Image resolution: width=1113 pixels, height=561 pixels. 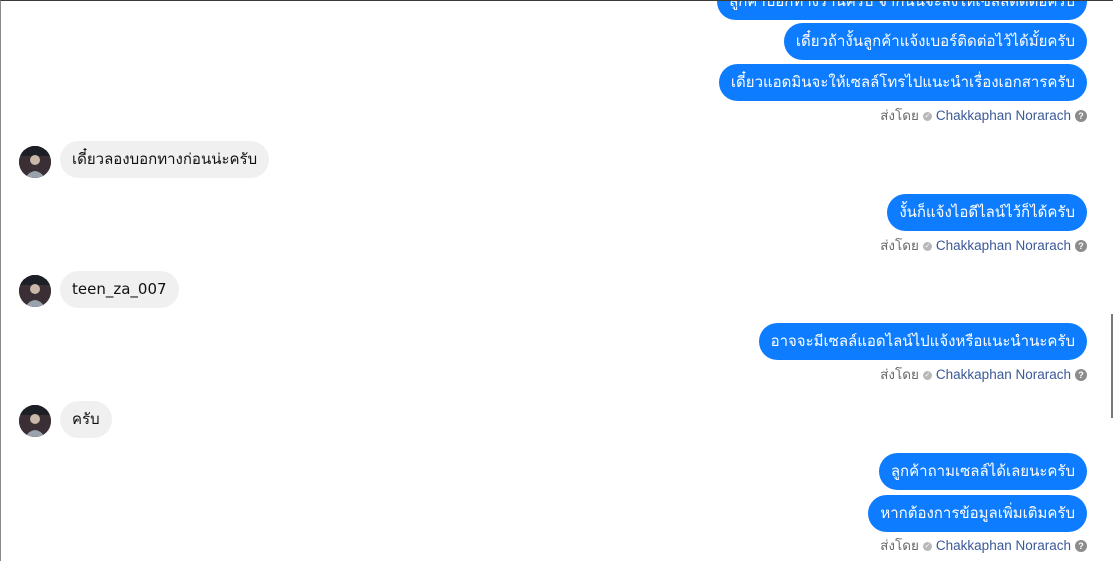 What do you see at coordinates (165, 159) in the screenshot?
I see `incoming-message: เดี๋ยวลองบอกทางก่อนน่ะครับ` at bounding box center [165, 159].